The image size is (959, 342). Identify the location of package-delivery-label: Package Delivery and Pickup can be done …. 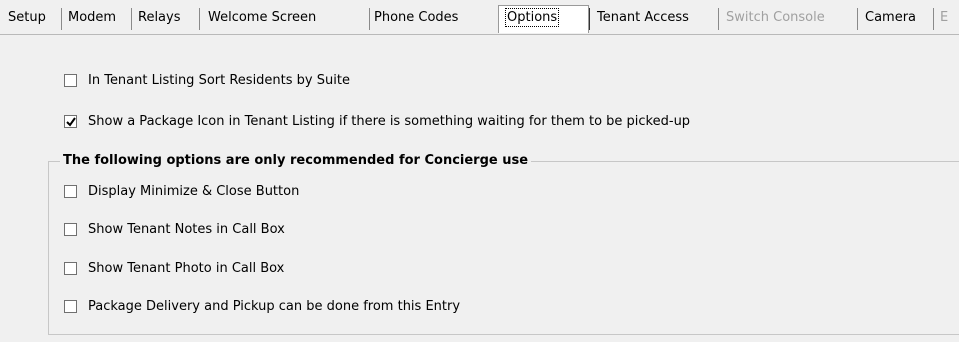
(274, 306).